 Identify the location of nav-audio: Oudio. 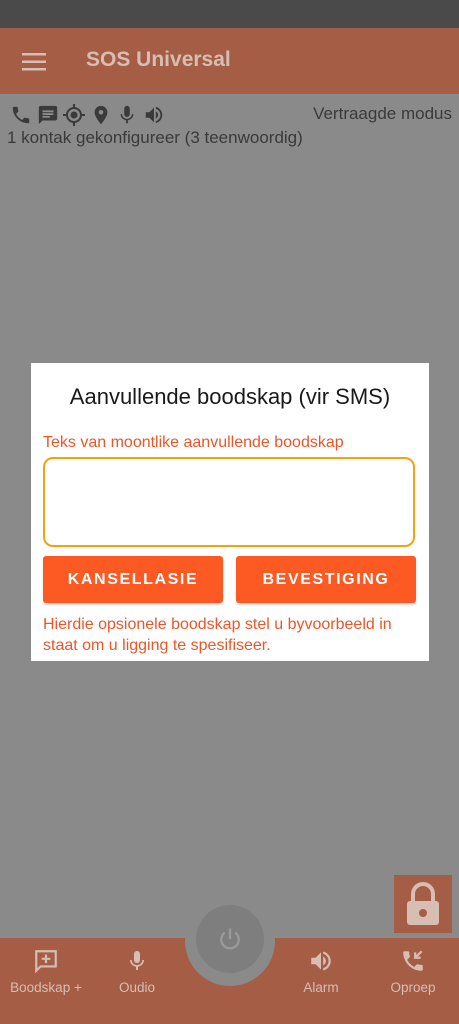
(137, 971).